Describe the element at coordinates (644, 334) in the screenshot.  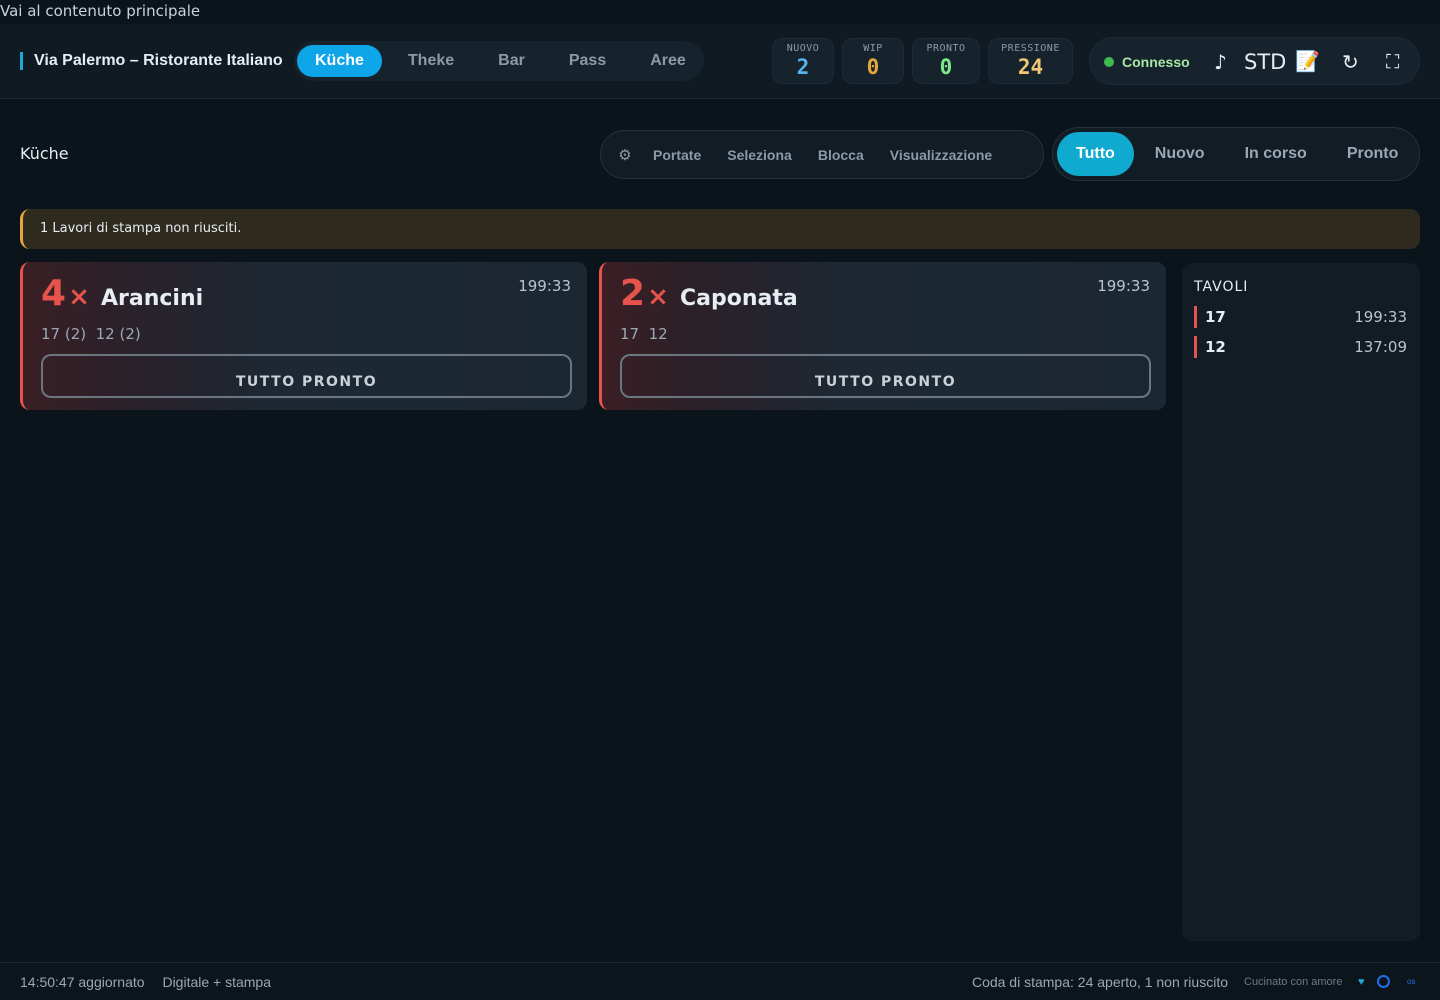
I see `item-tables: 17 12` at that location.